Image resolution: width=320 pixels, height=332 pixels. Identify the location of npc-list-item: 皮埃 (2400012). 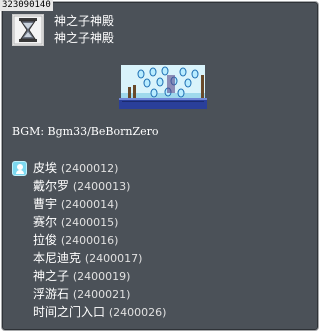
(162, 168).